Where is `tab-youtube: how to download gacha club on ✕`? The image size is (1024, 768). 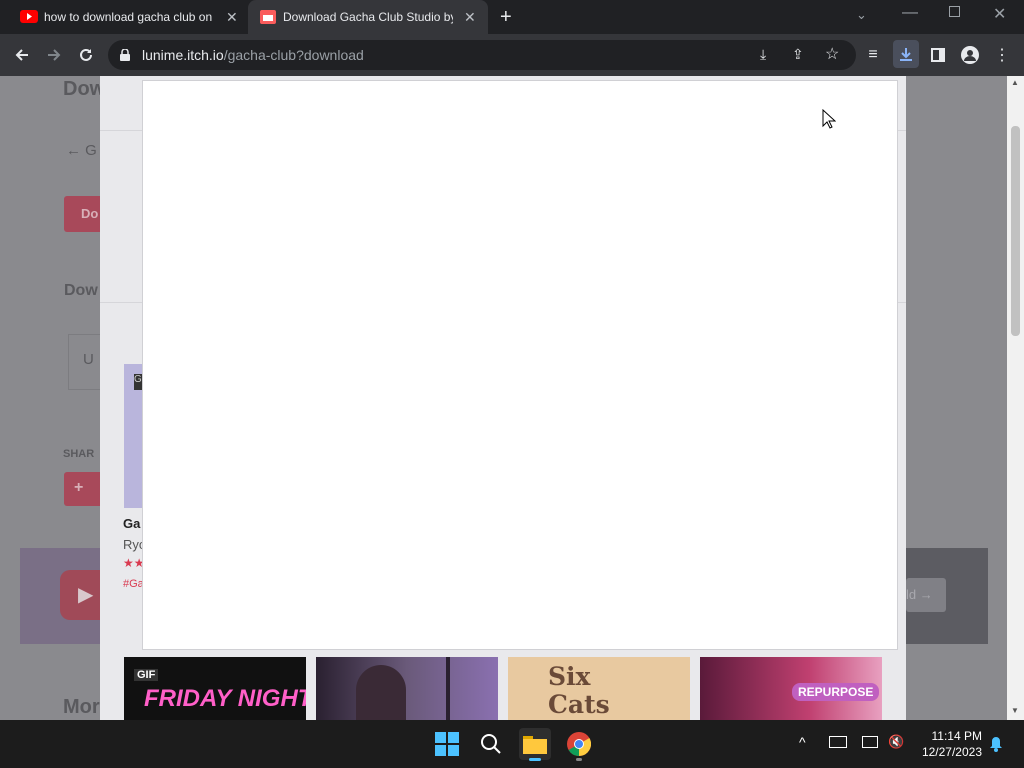
tab-youtube: how to download gacha club on ✕ is located at coordinates (126, 17).